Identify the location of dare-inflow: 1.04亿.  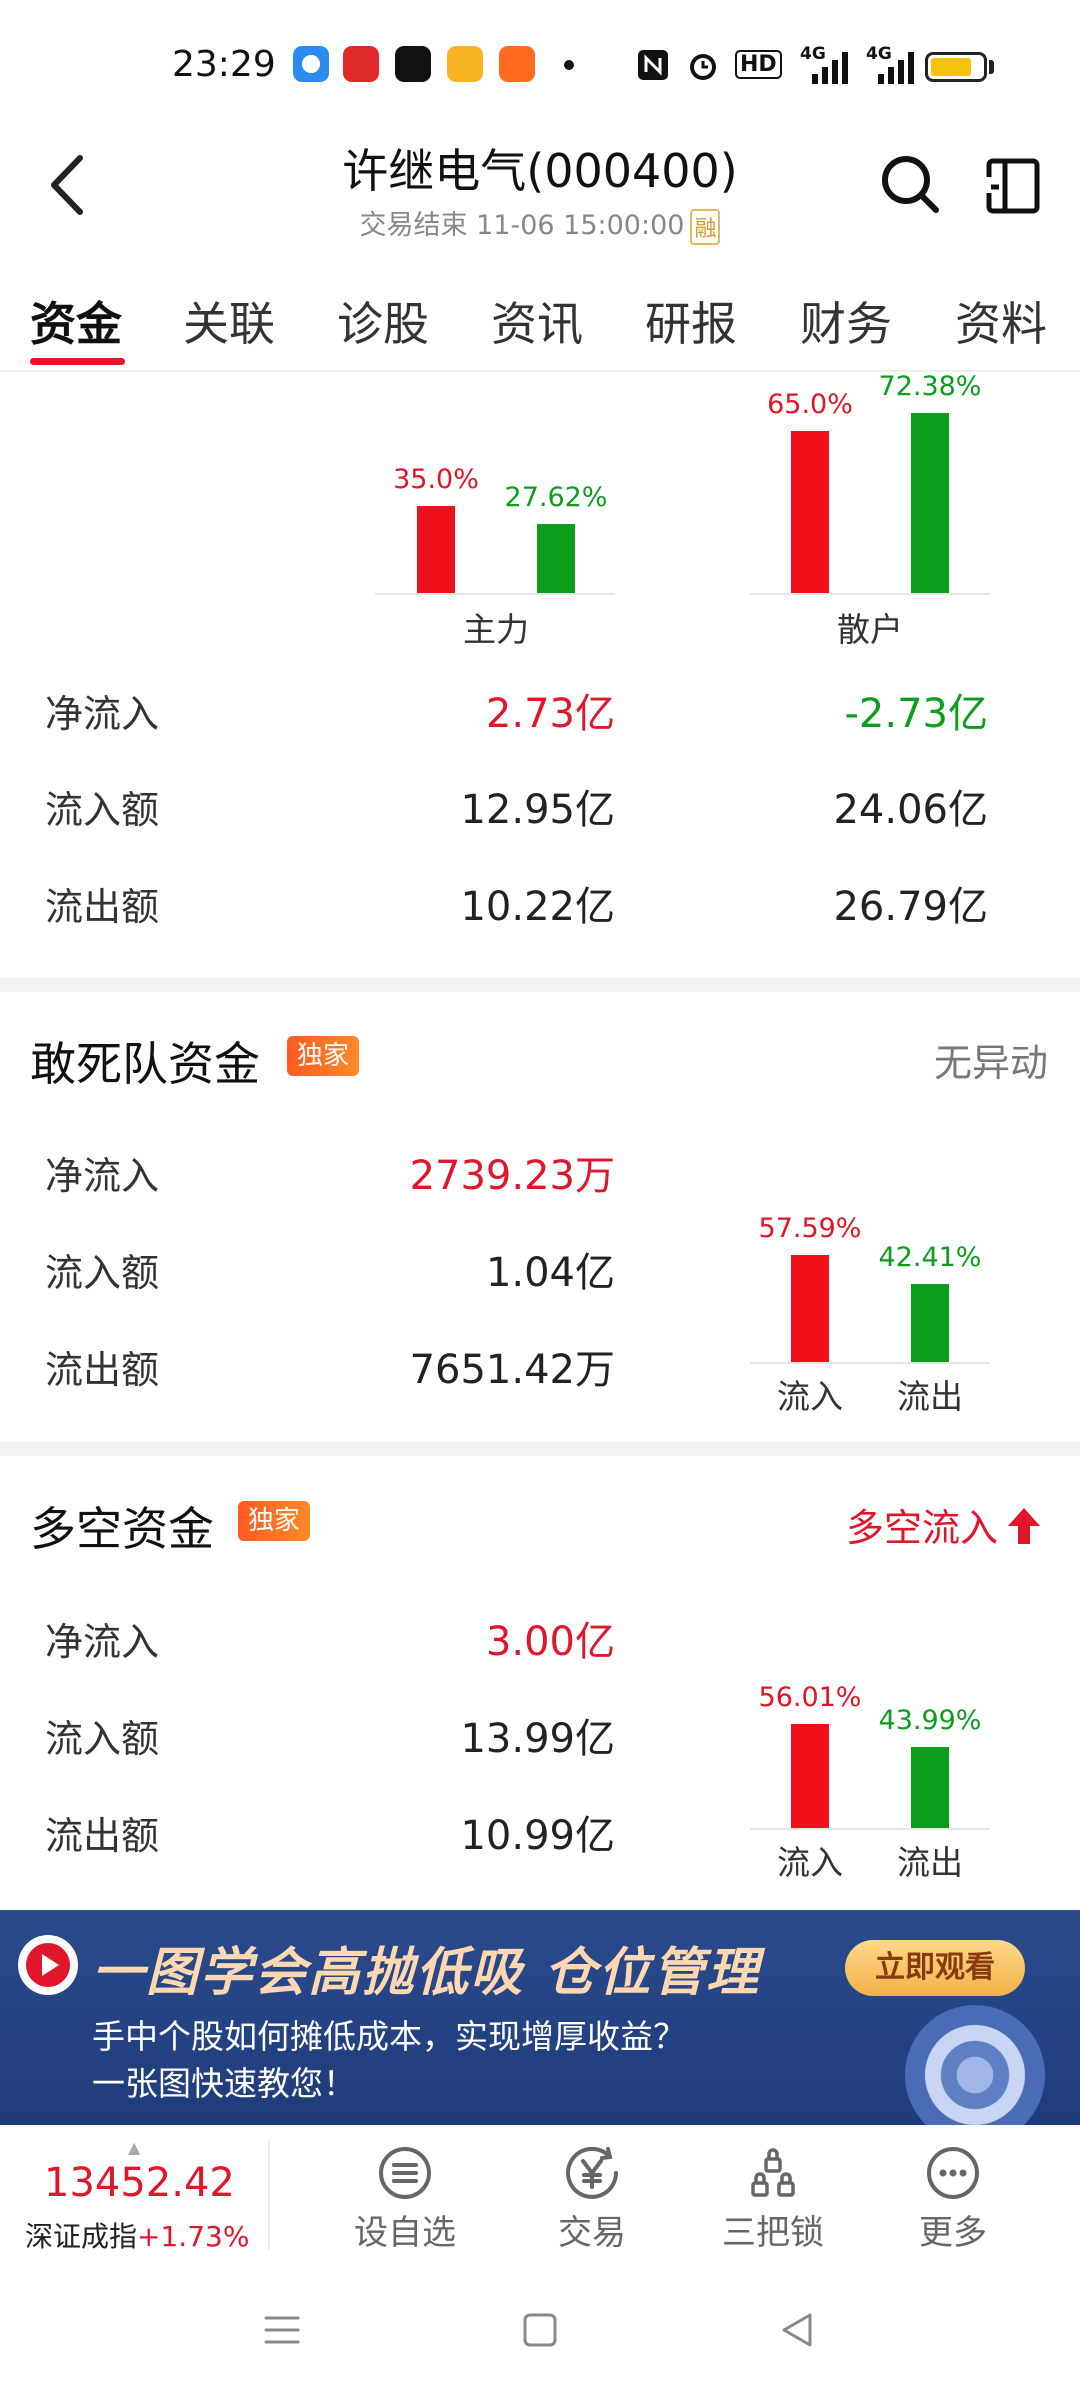
(550, 1273).